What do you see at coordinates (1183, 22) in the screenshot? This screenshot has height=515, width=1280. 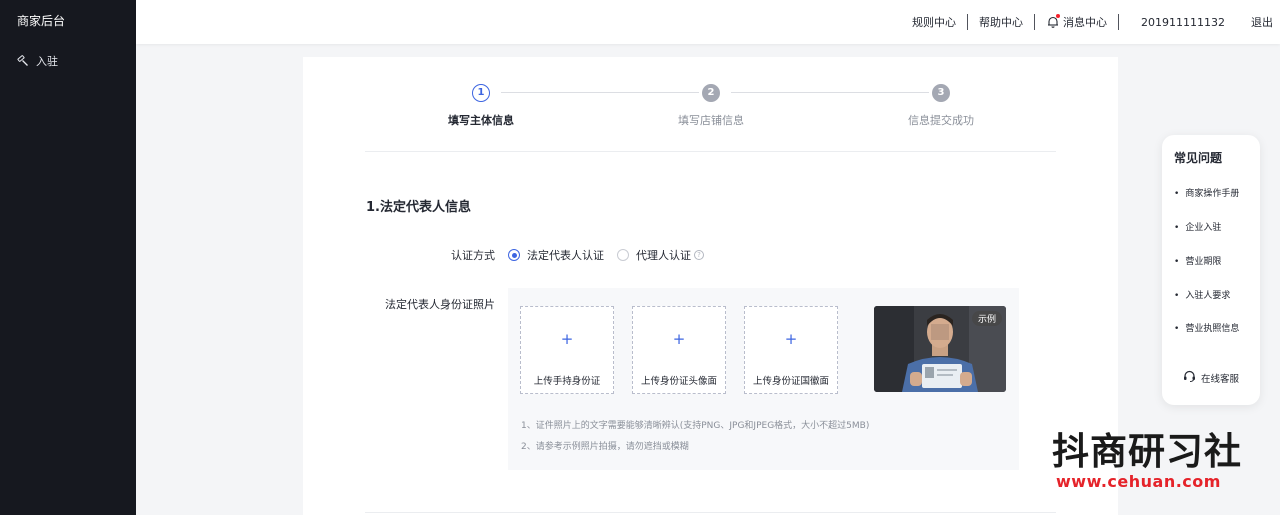 I see `account-phone: 201911111132` at bounding box center [1183, 22].